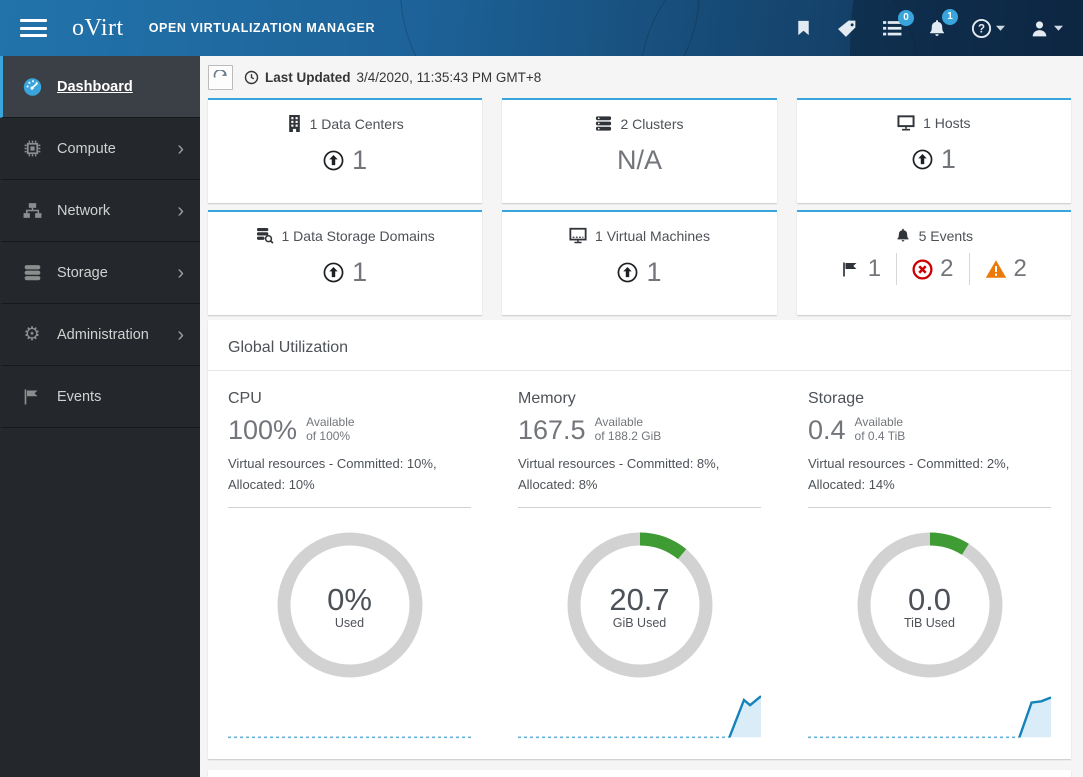 The width and height of the screenshot is (1083, 777). I want to click on card-virtual-machines: 1 Virtual Machines 1, so click(639, 262).